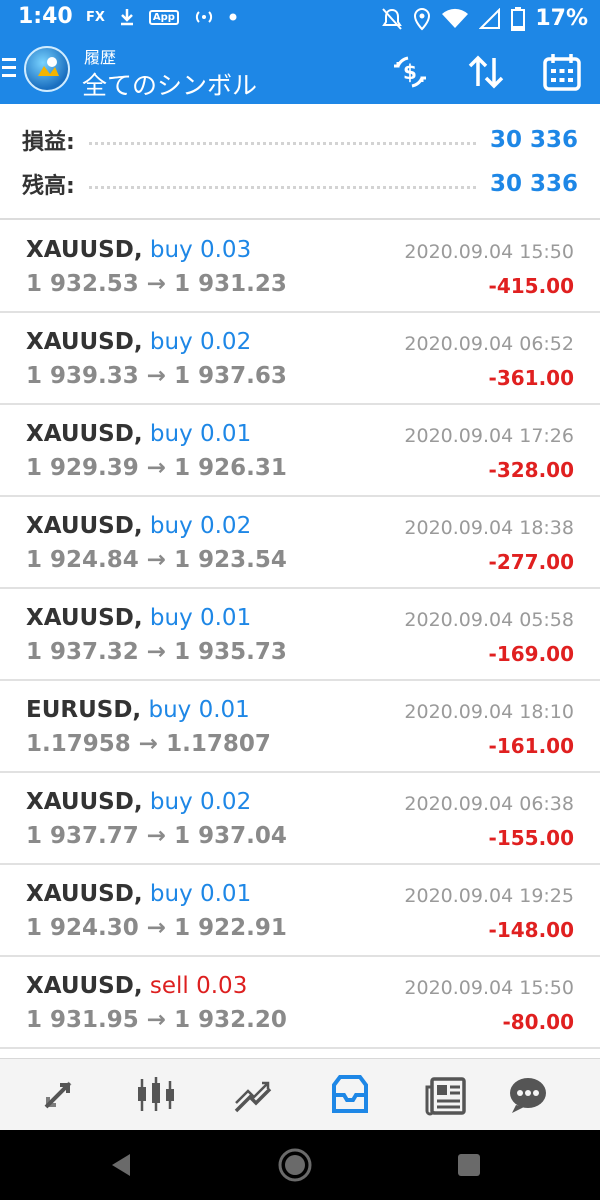 The image size is (600, 1200). What do you see at coordinates (489, 804) in the screenshot?
I see `trade-time: 2020.09.04 06:38` at bounding box center [489, 804].